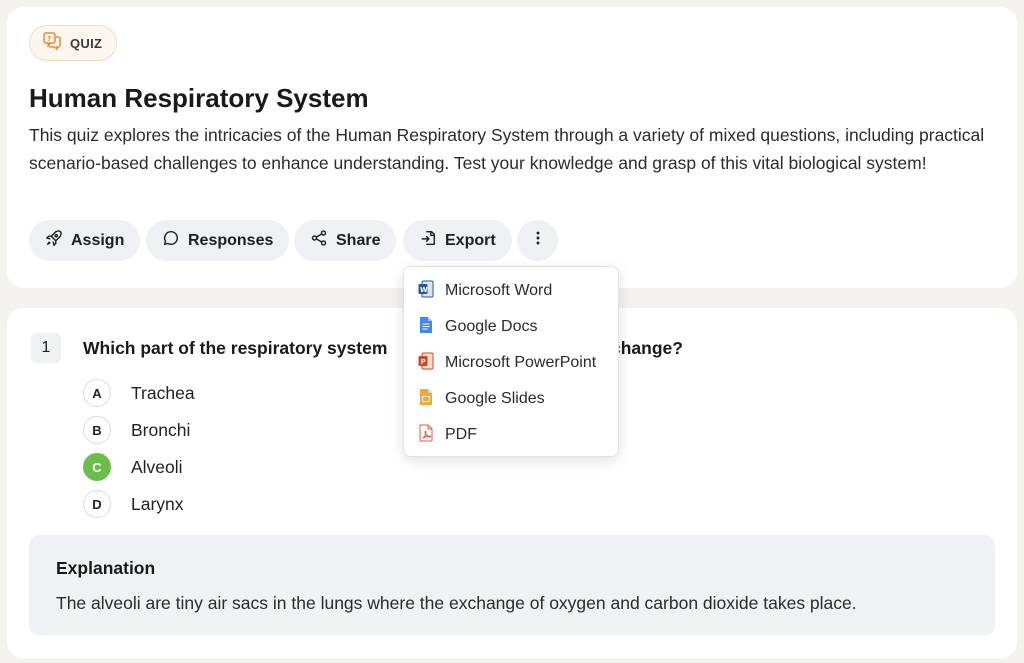  Describe the element at coordinates (171, 240) in the screenshot. I see `chat-bubble-icon` at that location.